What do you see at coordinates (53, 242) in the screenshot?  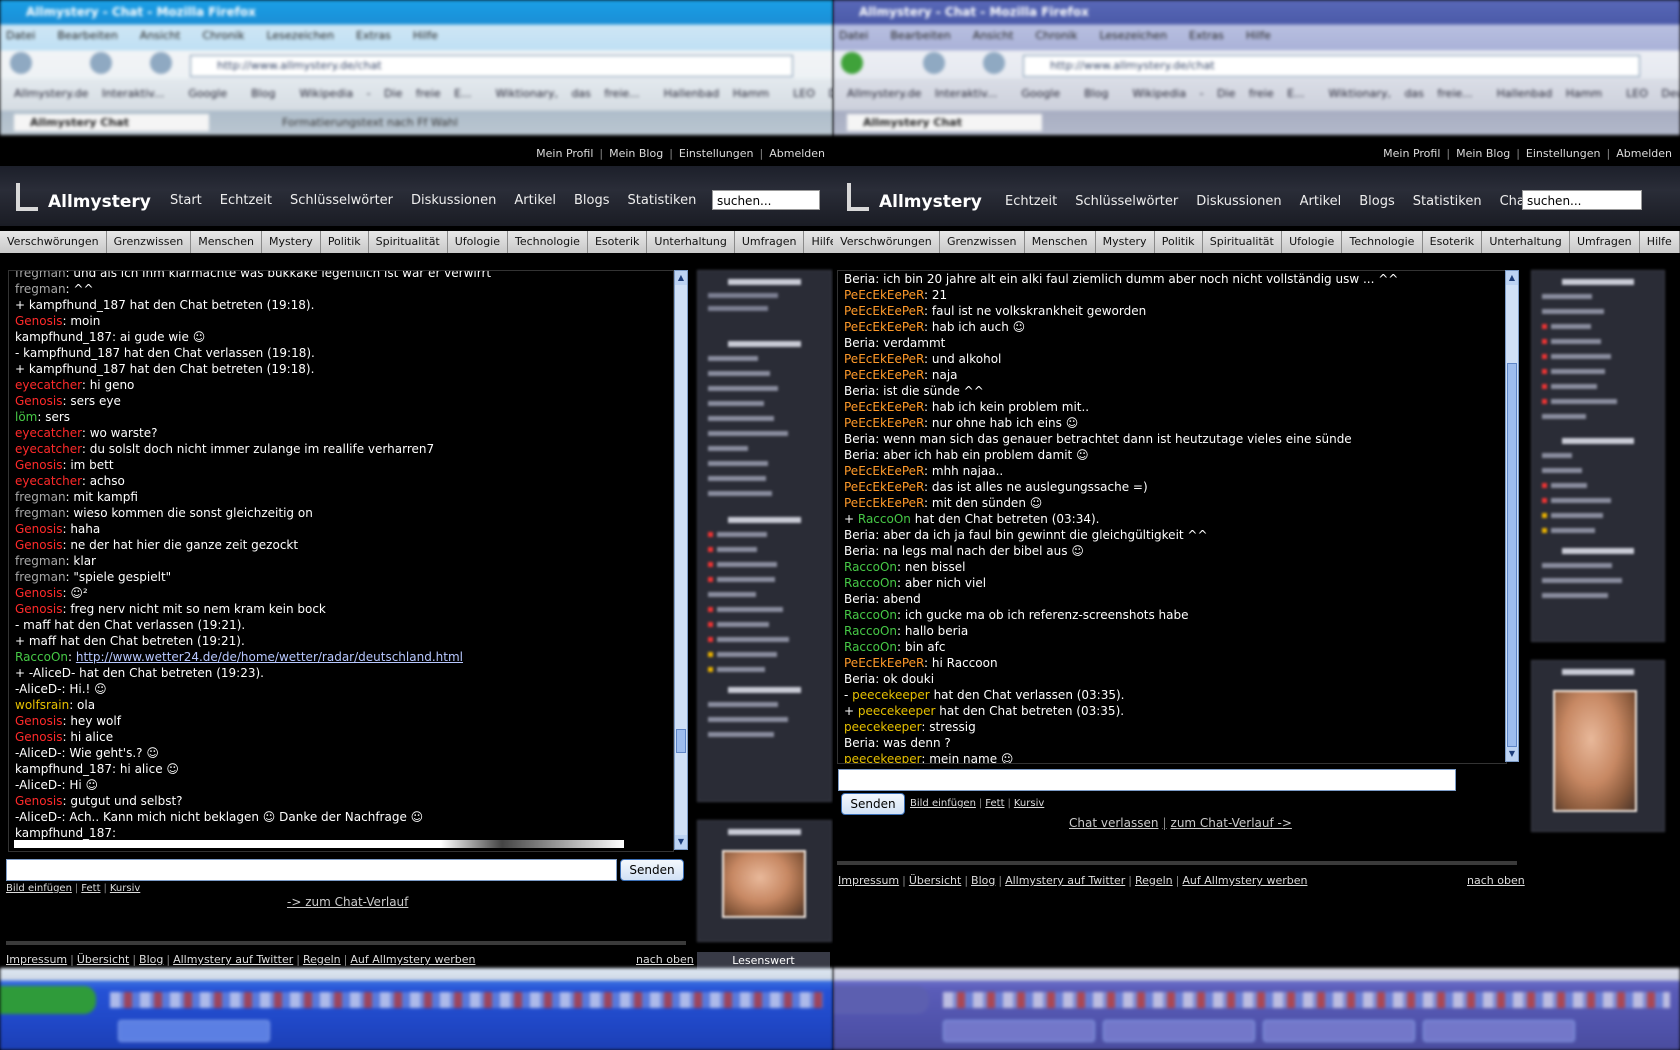 I see `category-tab: Verschwörungen` at bounding box center [53, 242].